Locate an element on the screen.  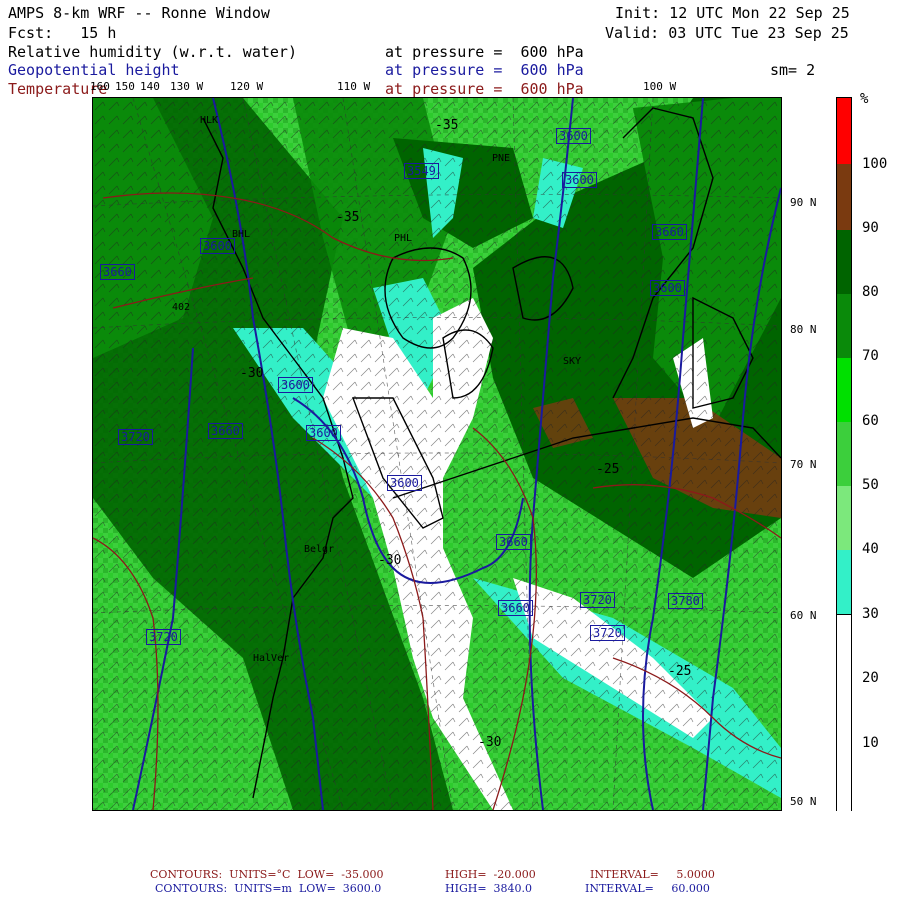
station-marker: HalVer is located at coordinates (271, 658).